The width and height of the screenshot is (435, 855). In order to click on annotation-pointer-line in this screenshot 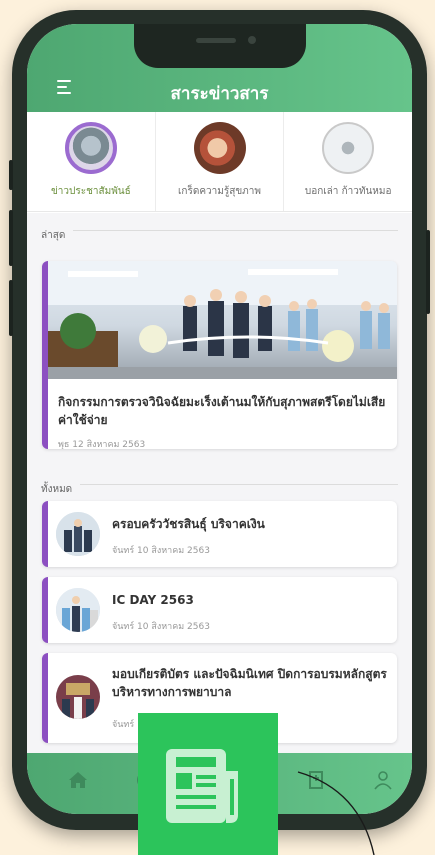, I will do `click(336, 813)`.